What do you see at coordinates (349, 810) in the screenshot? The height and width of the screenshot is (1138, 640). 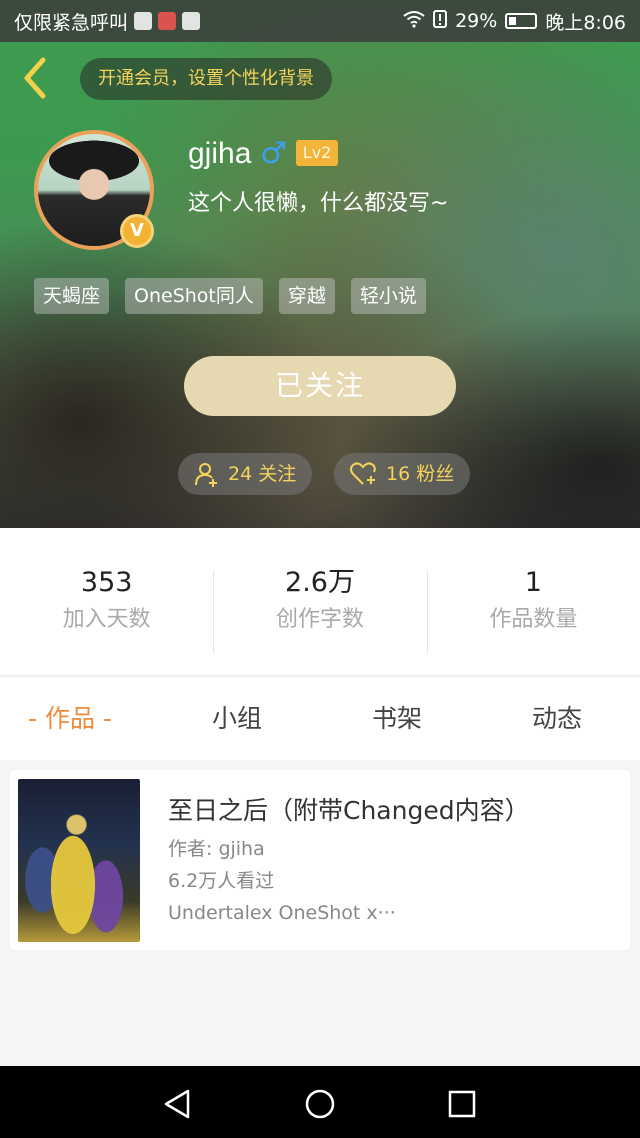 I see `work-title: 至日之后（附带Changed内容）` at bounding box center [349, 810].